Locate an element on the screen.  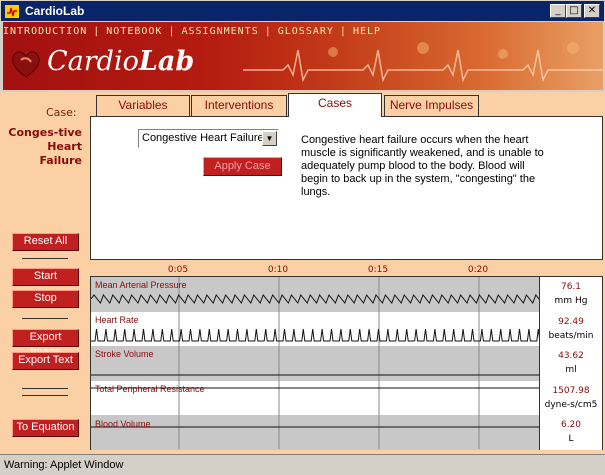
case-label: Case: is located at coordinates (61, 112).